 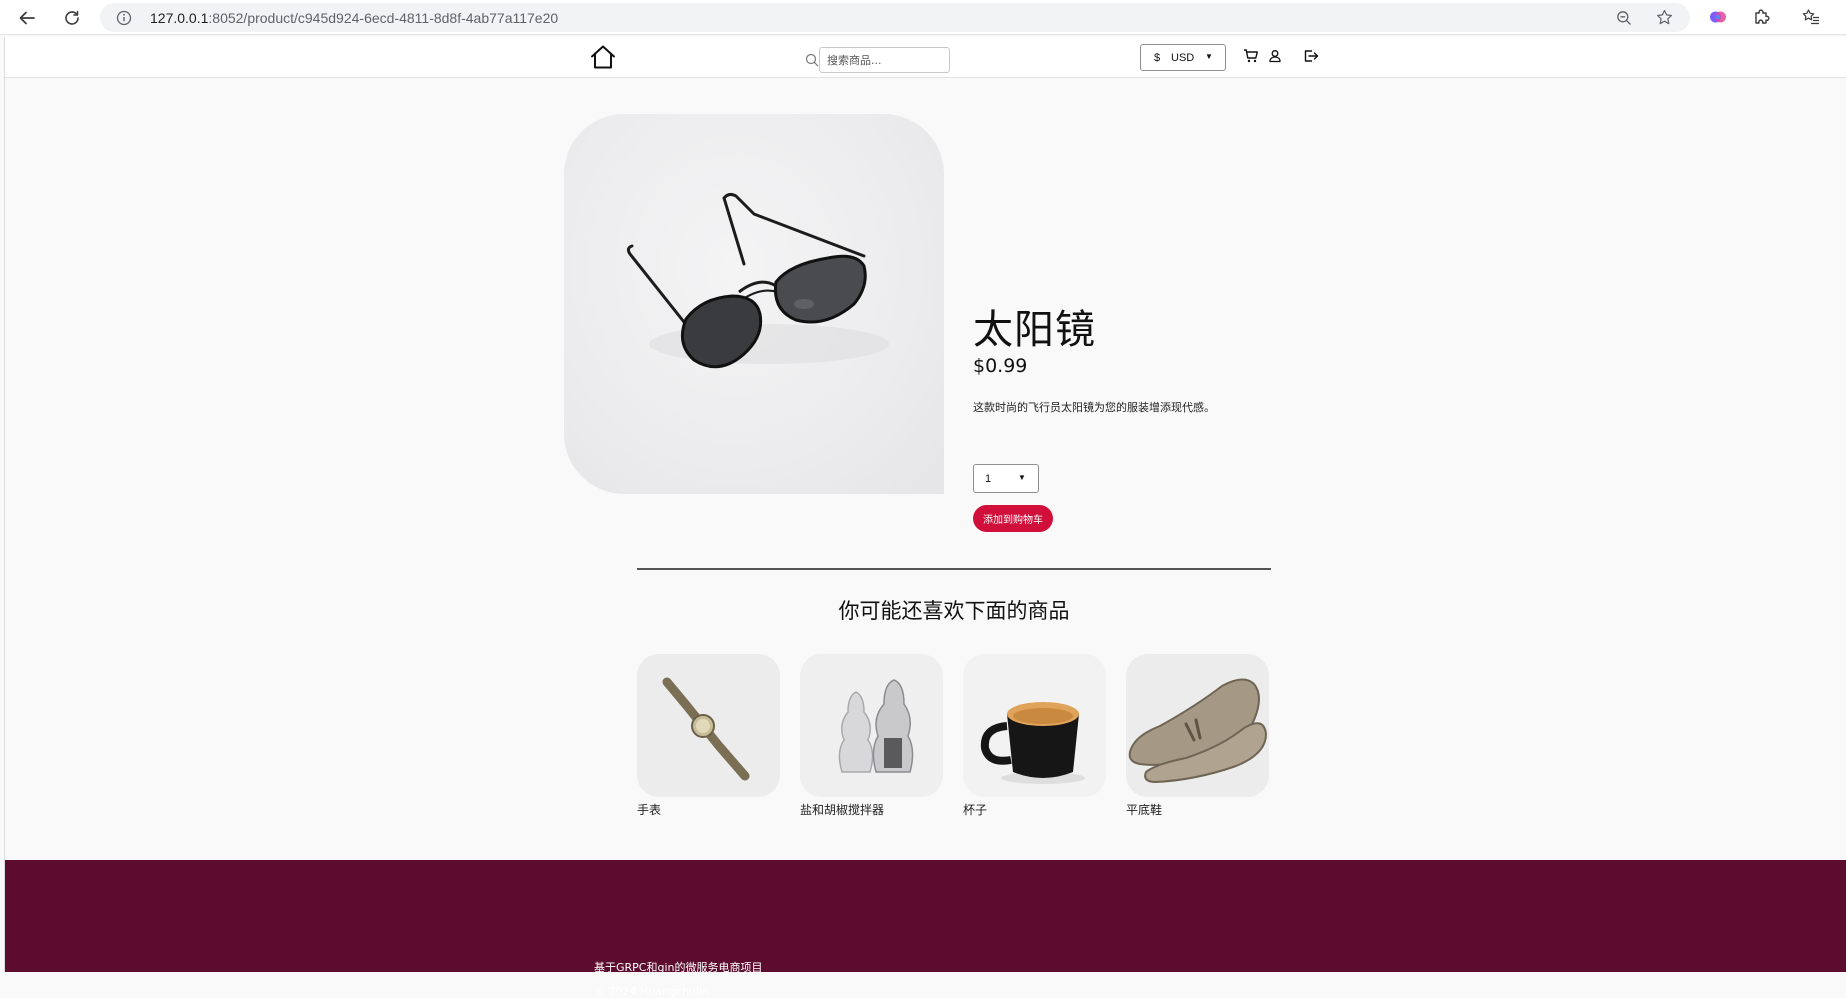 What do you see at coordinates (1034, 725) in the screenshot?
I see `mug-image` at bounding box center [1034, 725].